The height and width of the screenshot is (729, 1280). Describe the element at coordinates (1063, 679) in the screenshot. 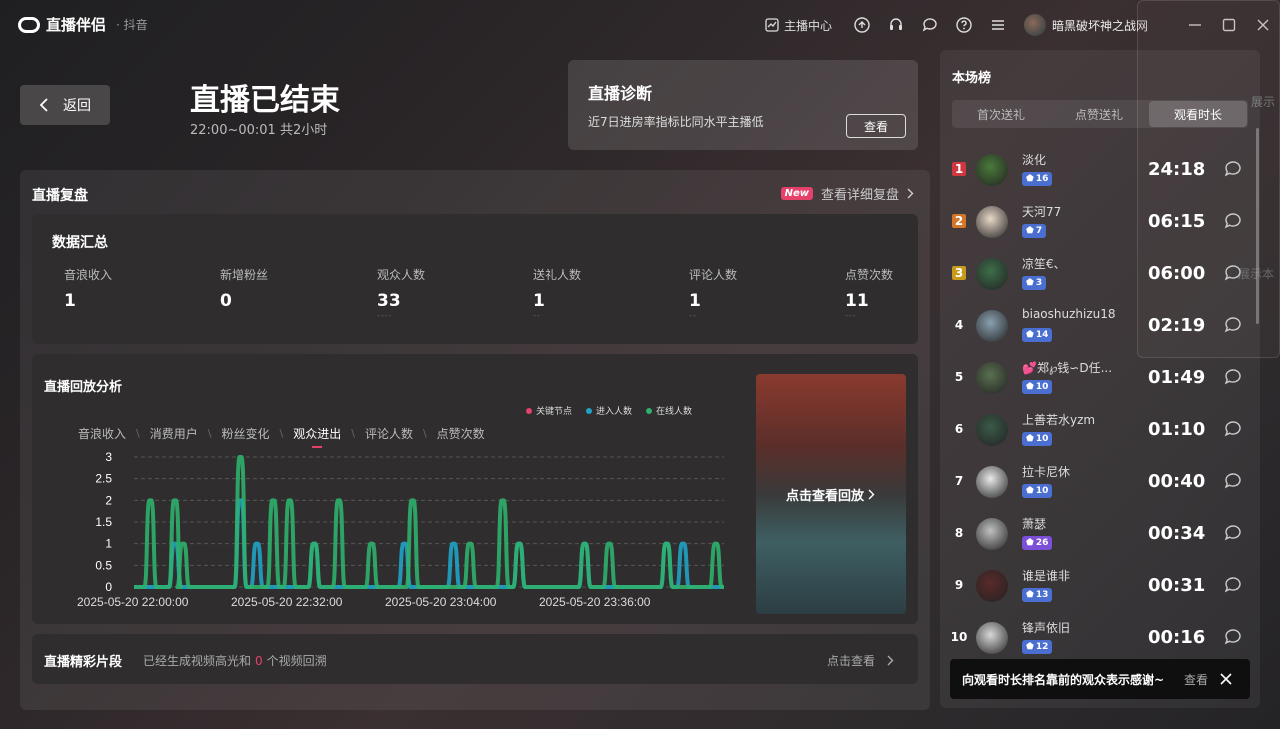

I see `toast-text: 向观看时长排名靠前的观众表示感谢~` at that location.